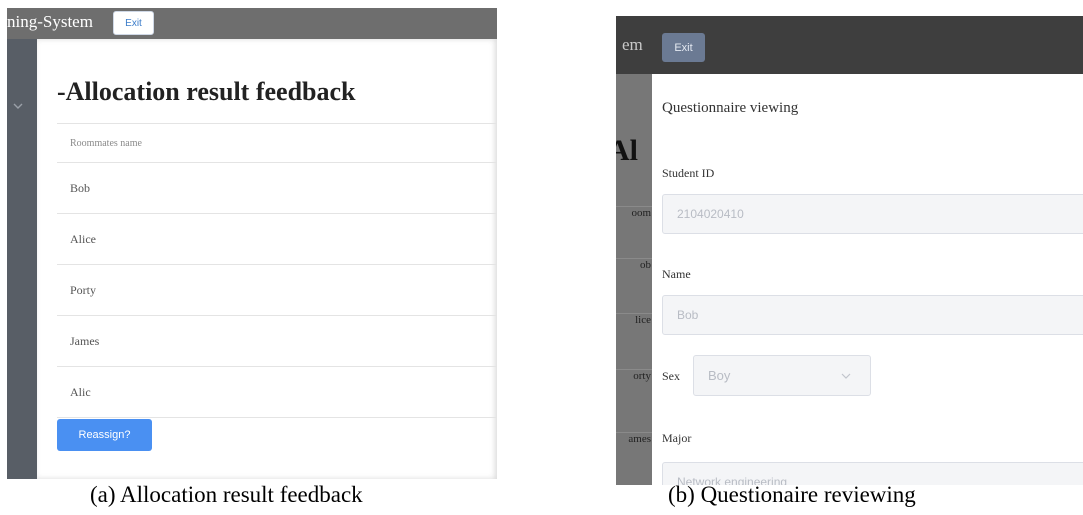 This screenshot has width=1083, height=515. What do you see at coordinates (226, 494) in the screenshot?
I see `caption-a: (a) Allocation result feedback` at bounding box center [226, 494].